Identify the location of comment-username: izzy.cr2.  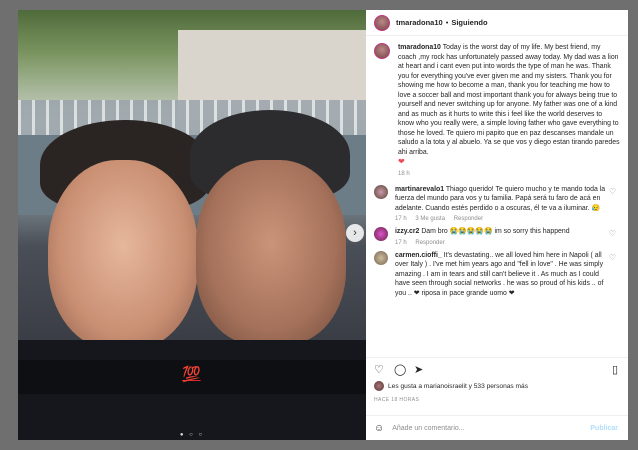
(407, 231).